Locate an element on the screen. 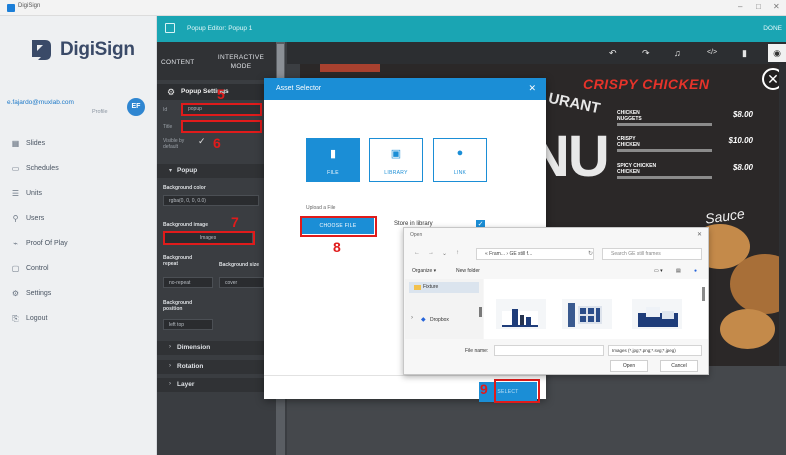 The image size is (786, 455). source-file-button: ▮ FILE is located at coordinates (333, 160).